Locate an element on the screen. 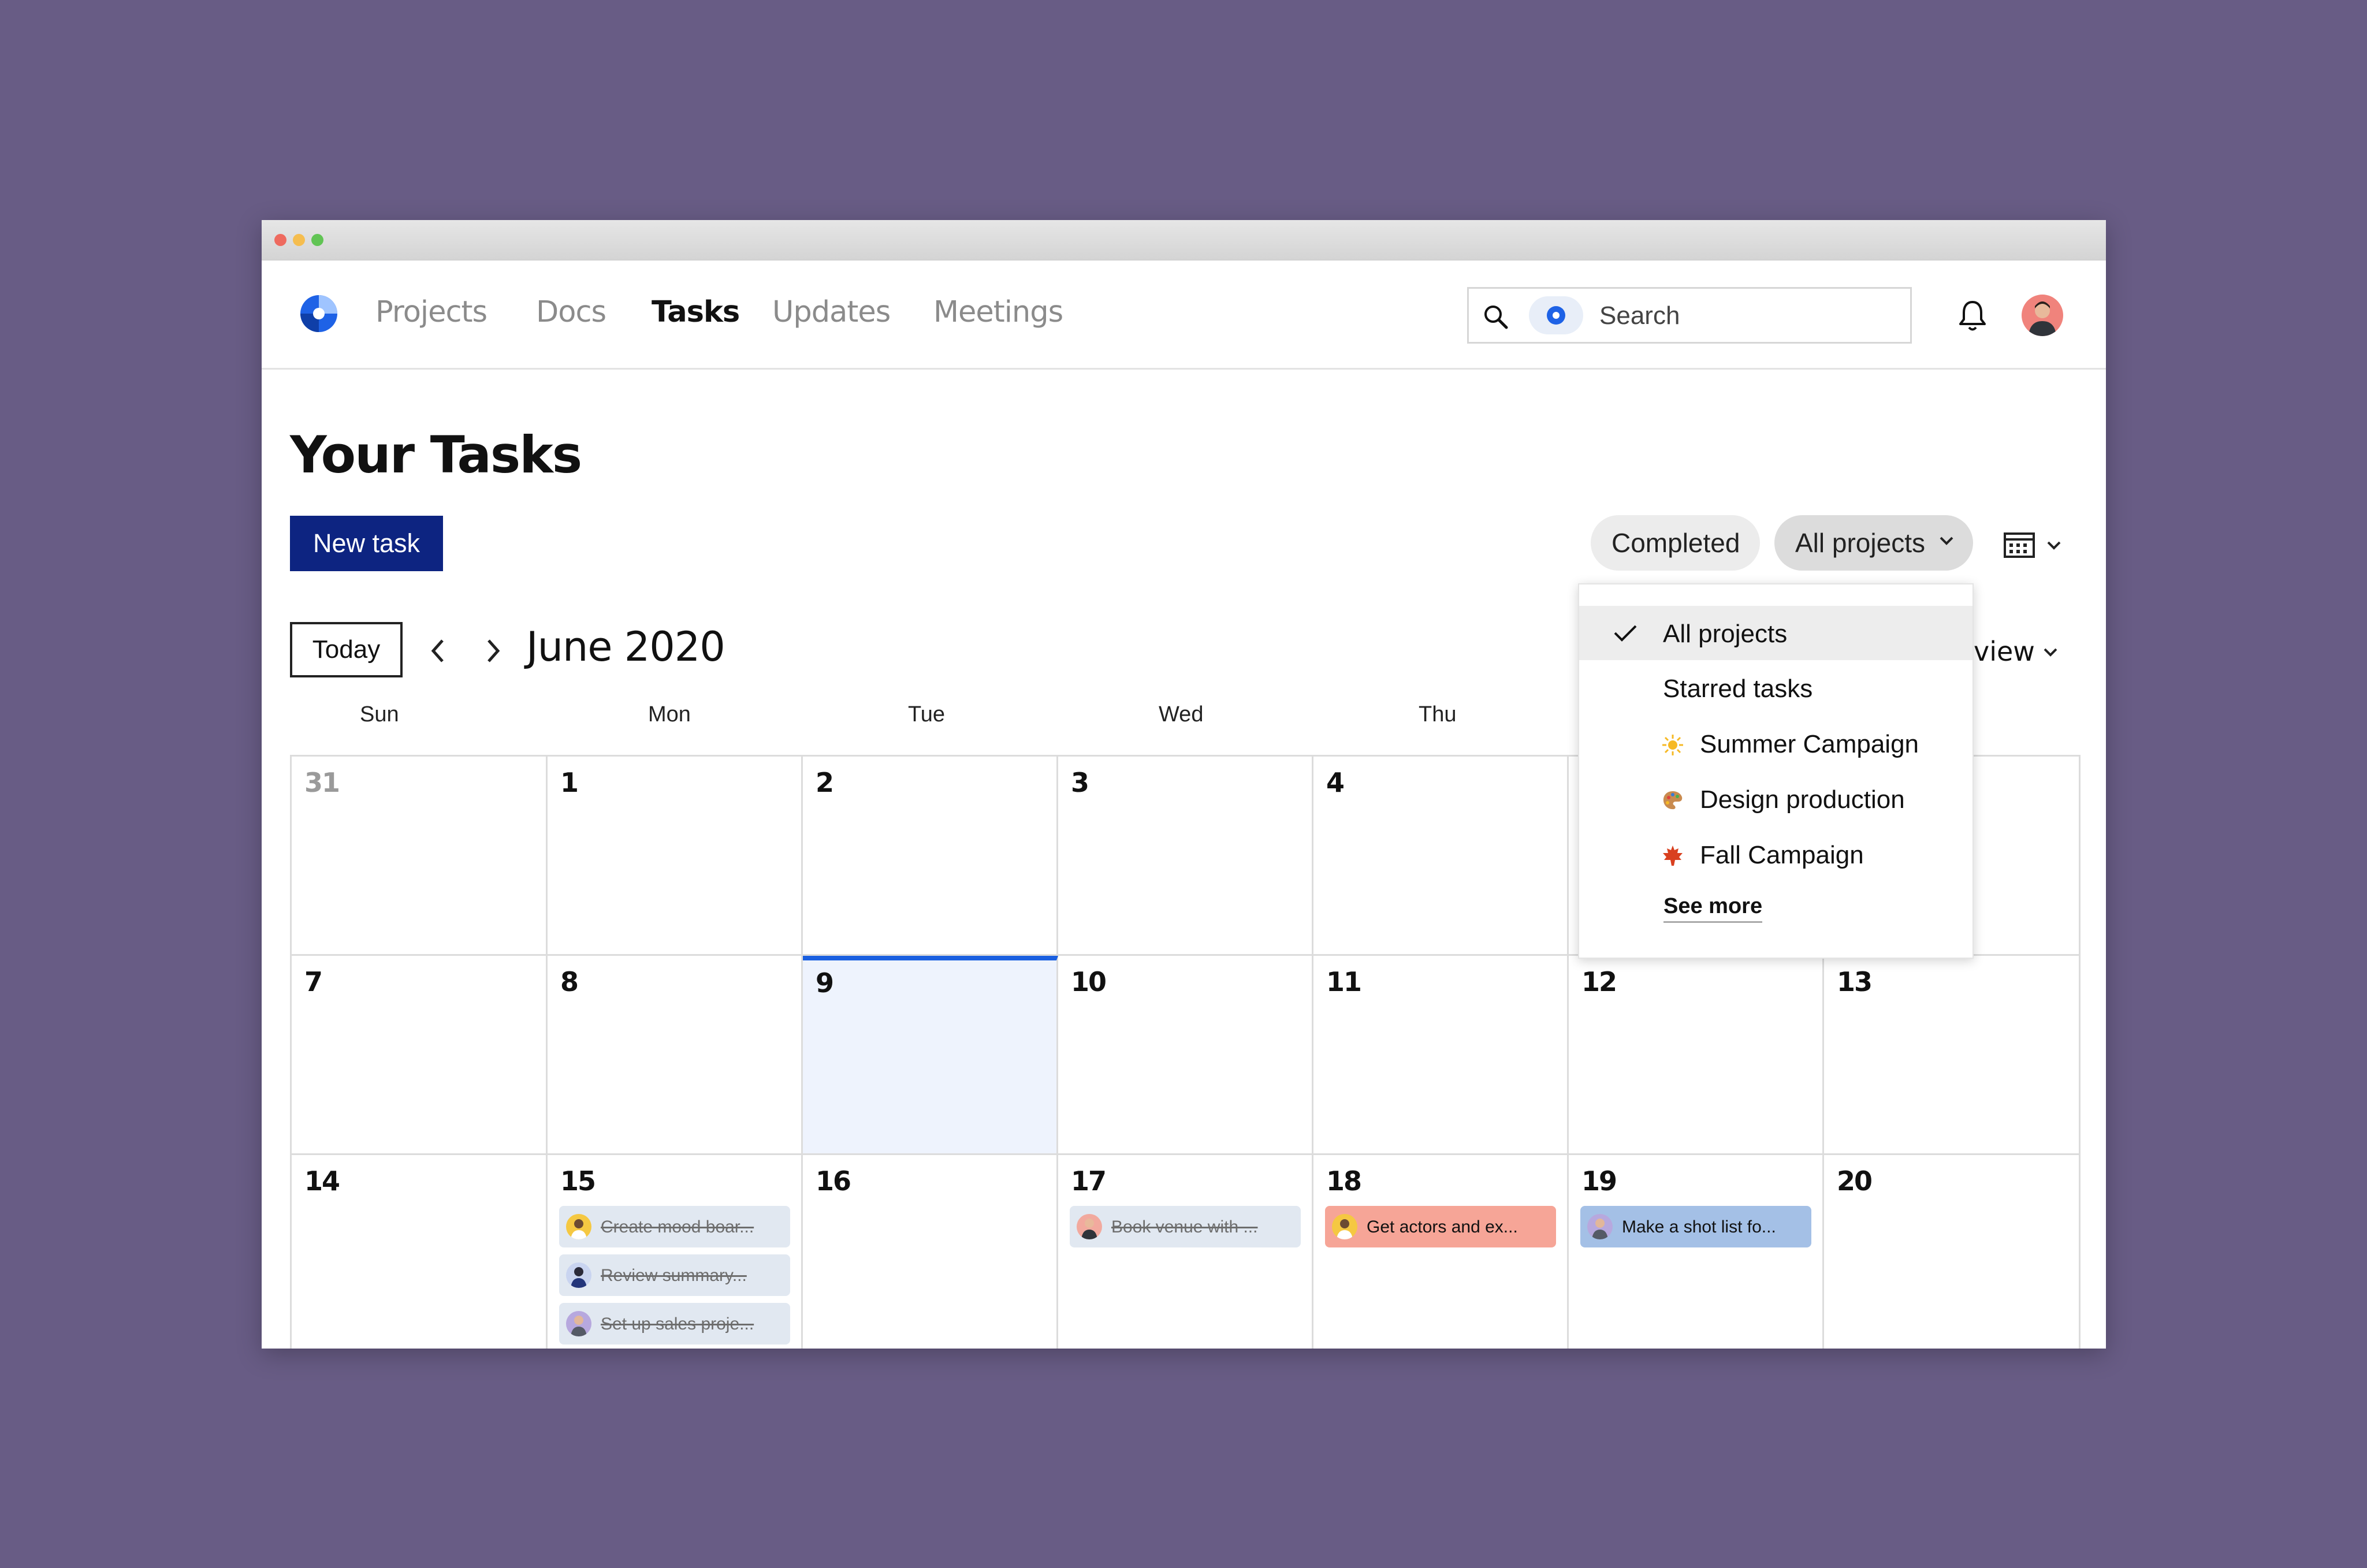 Image resolution: width=2367 pixels, height=1568 pixels. day-cell: 11 is located at coordinates (1441, 1055).